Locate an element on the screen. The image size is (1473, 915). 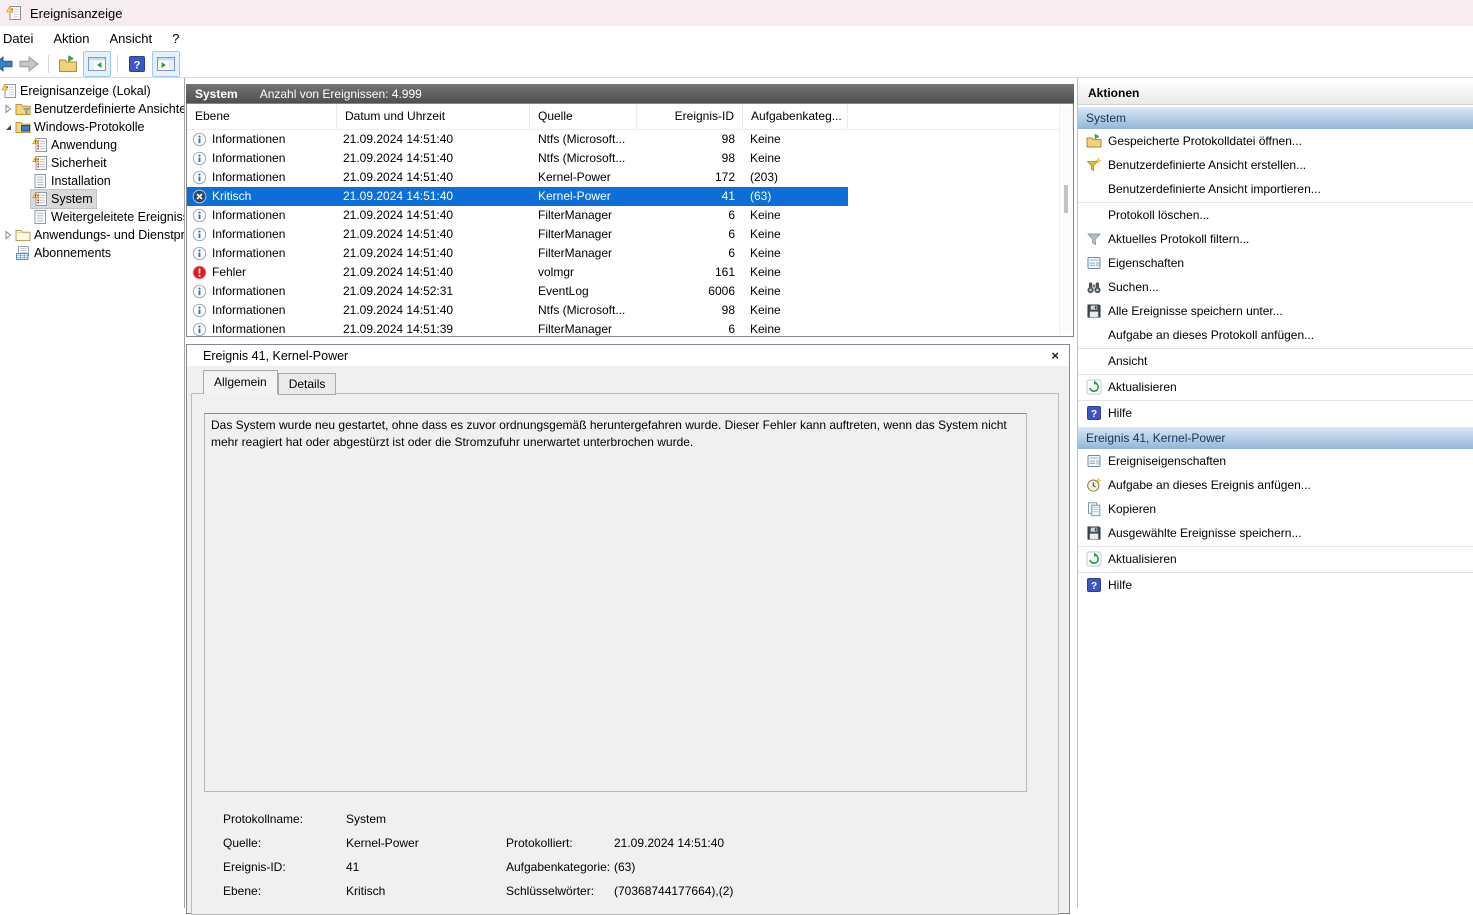
back-button is located at coordinates (7, 64).